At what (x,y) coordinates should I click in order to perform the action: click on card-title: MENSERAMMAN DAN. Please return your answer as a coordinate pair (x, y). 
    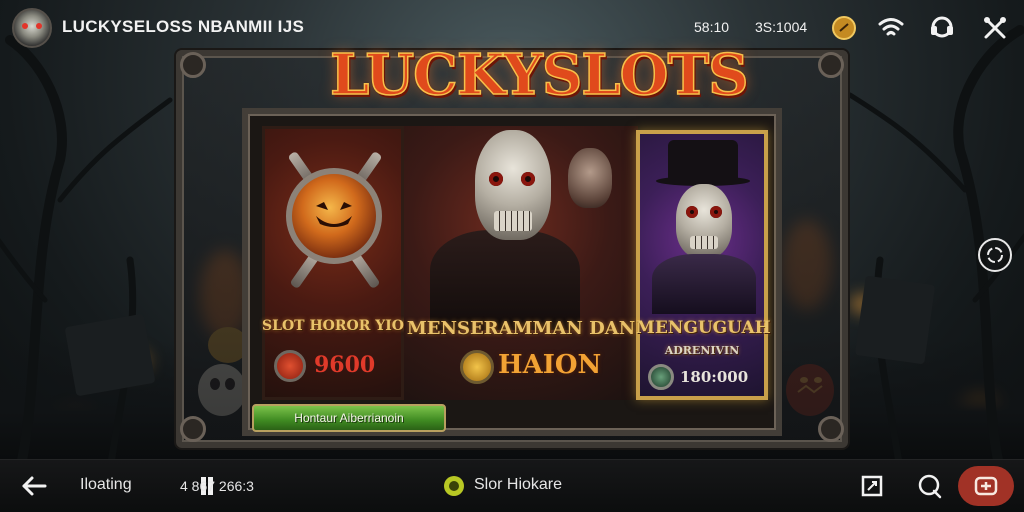
    Looking at the image, I should click on (521, 328).